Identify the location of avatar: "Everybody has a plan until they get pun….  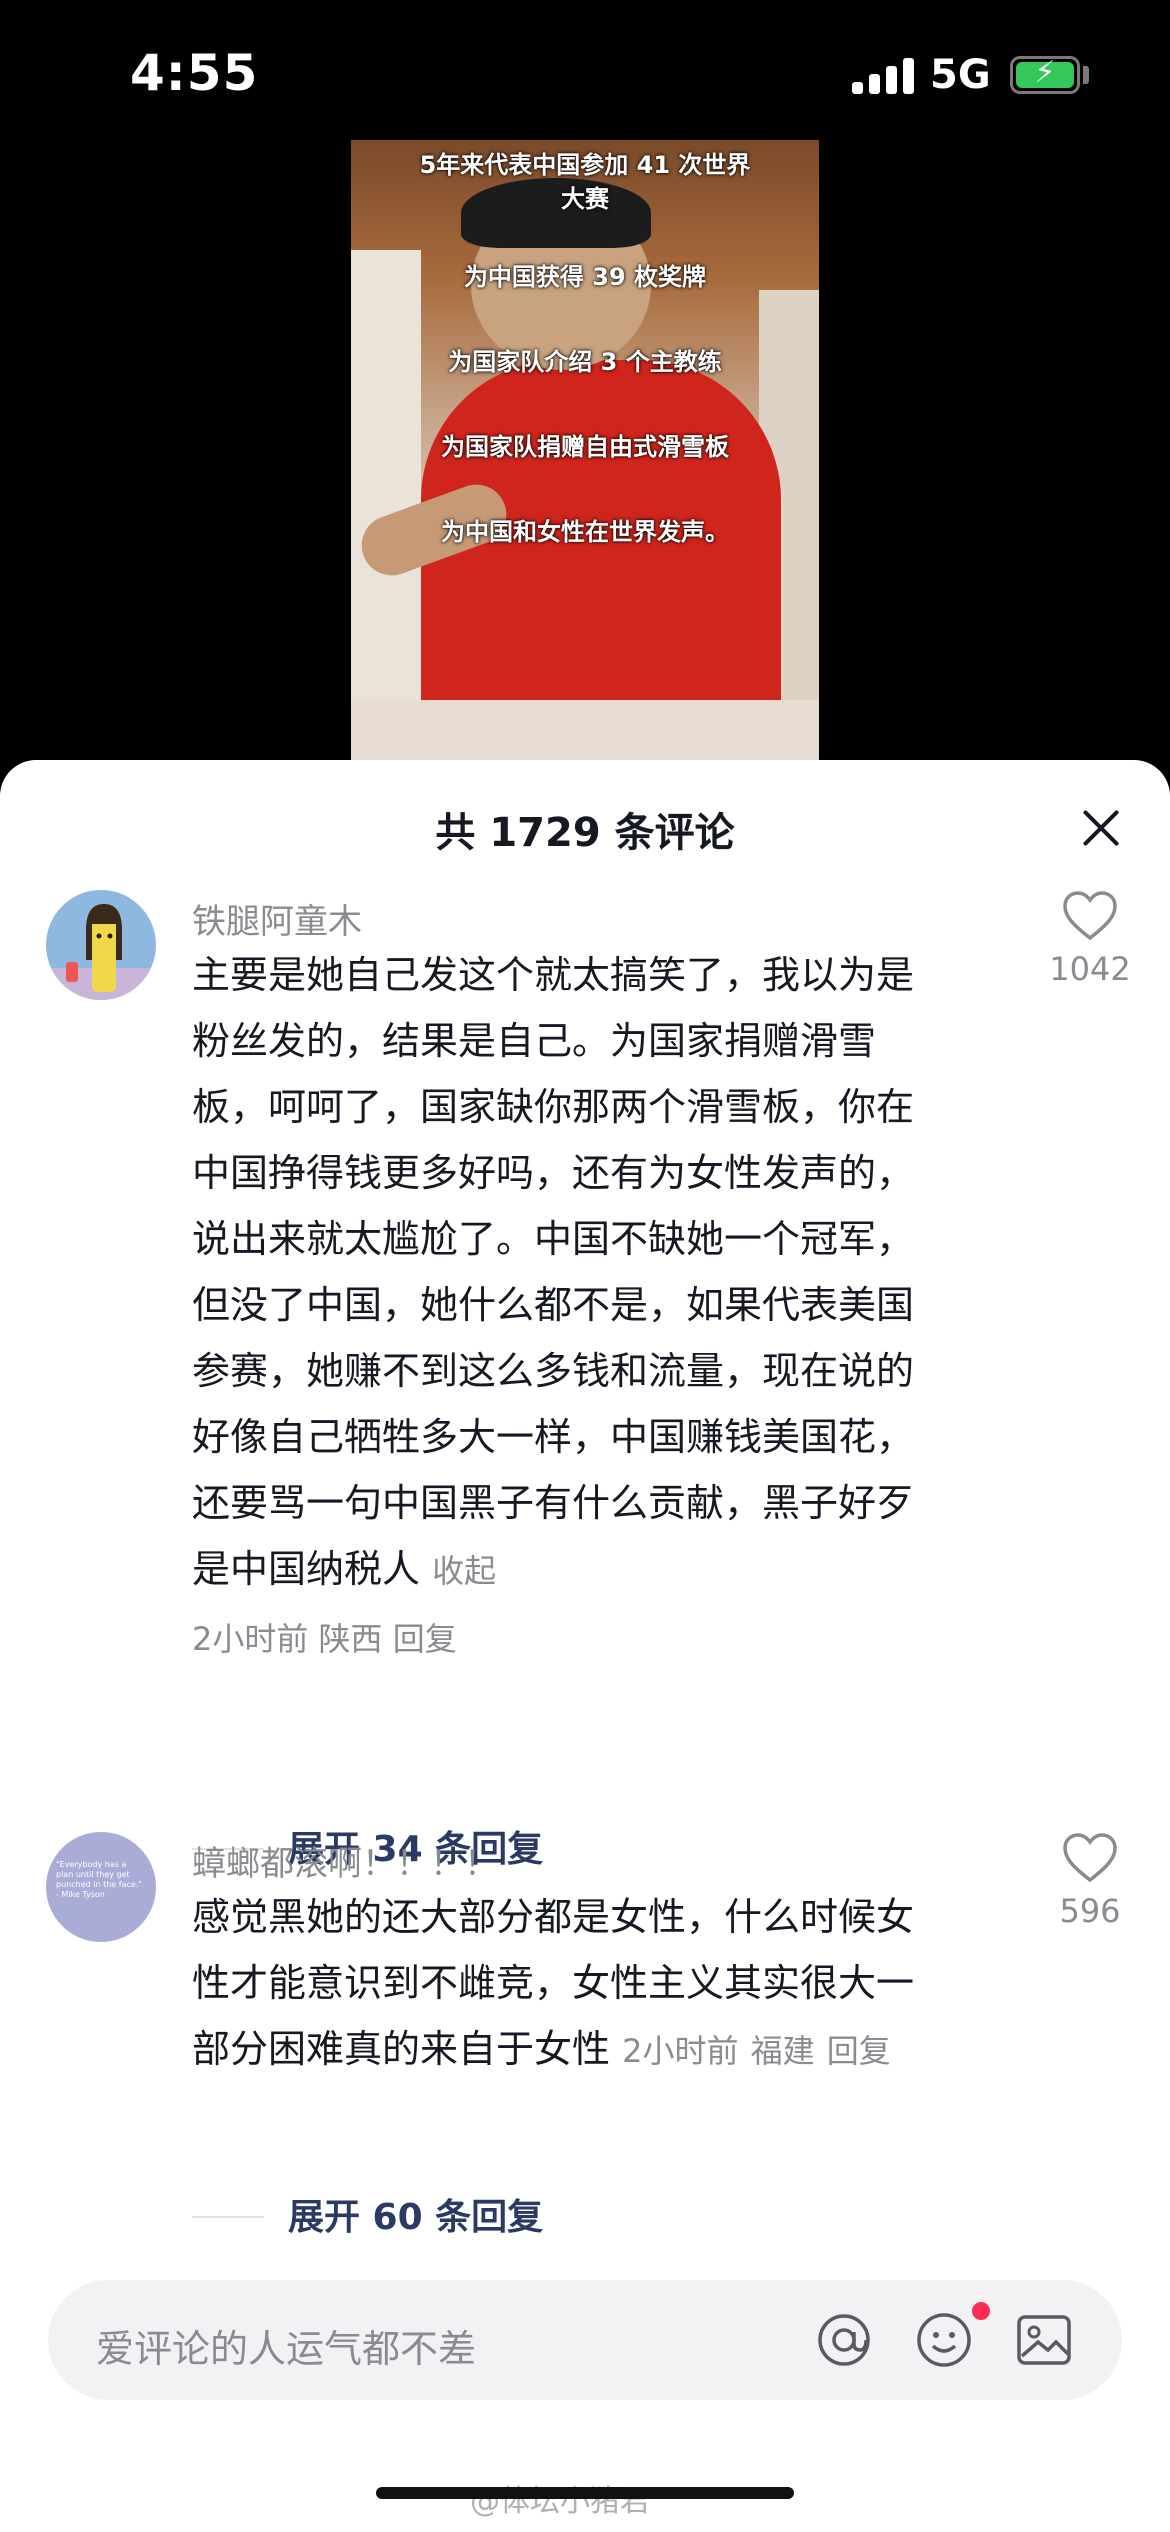
(101, 1887).